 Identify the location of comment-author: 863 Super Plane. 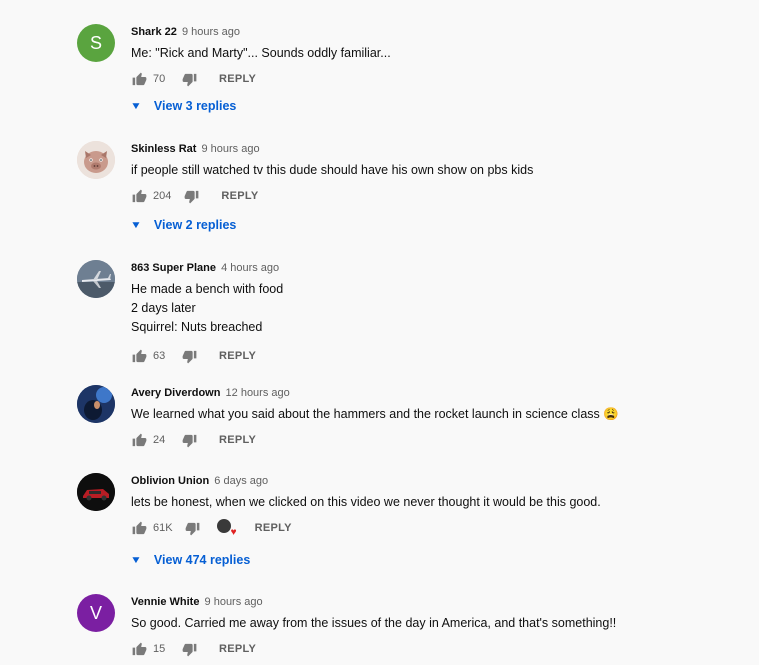
(173, 268).